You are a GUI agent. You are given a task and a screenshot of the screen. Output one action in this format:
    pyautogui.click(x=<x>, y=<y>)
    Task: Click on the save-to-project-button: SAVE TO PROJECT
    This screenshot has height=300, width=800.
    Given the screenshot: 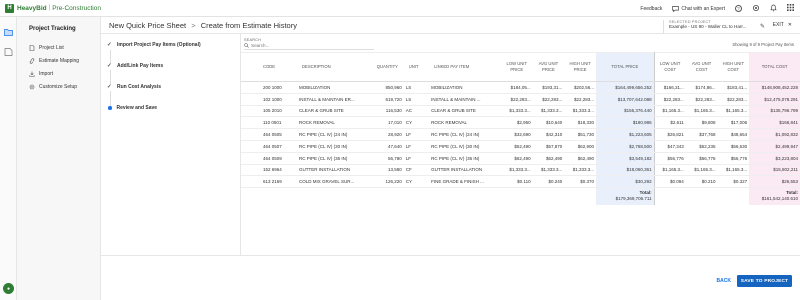 What is the action you would take?
    pyautogui.click(x=764, y=281)
    